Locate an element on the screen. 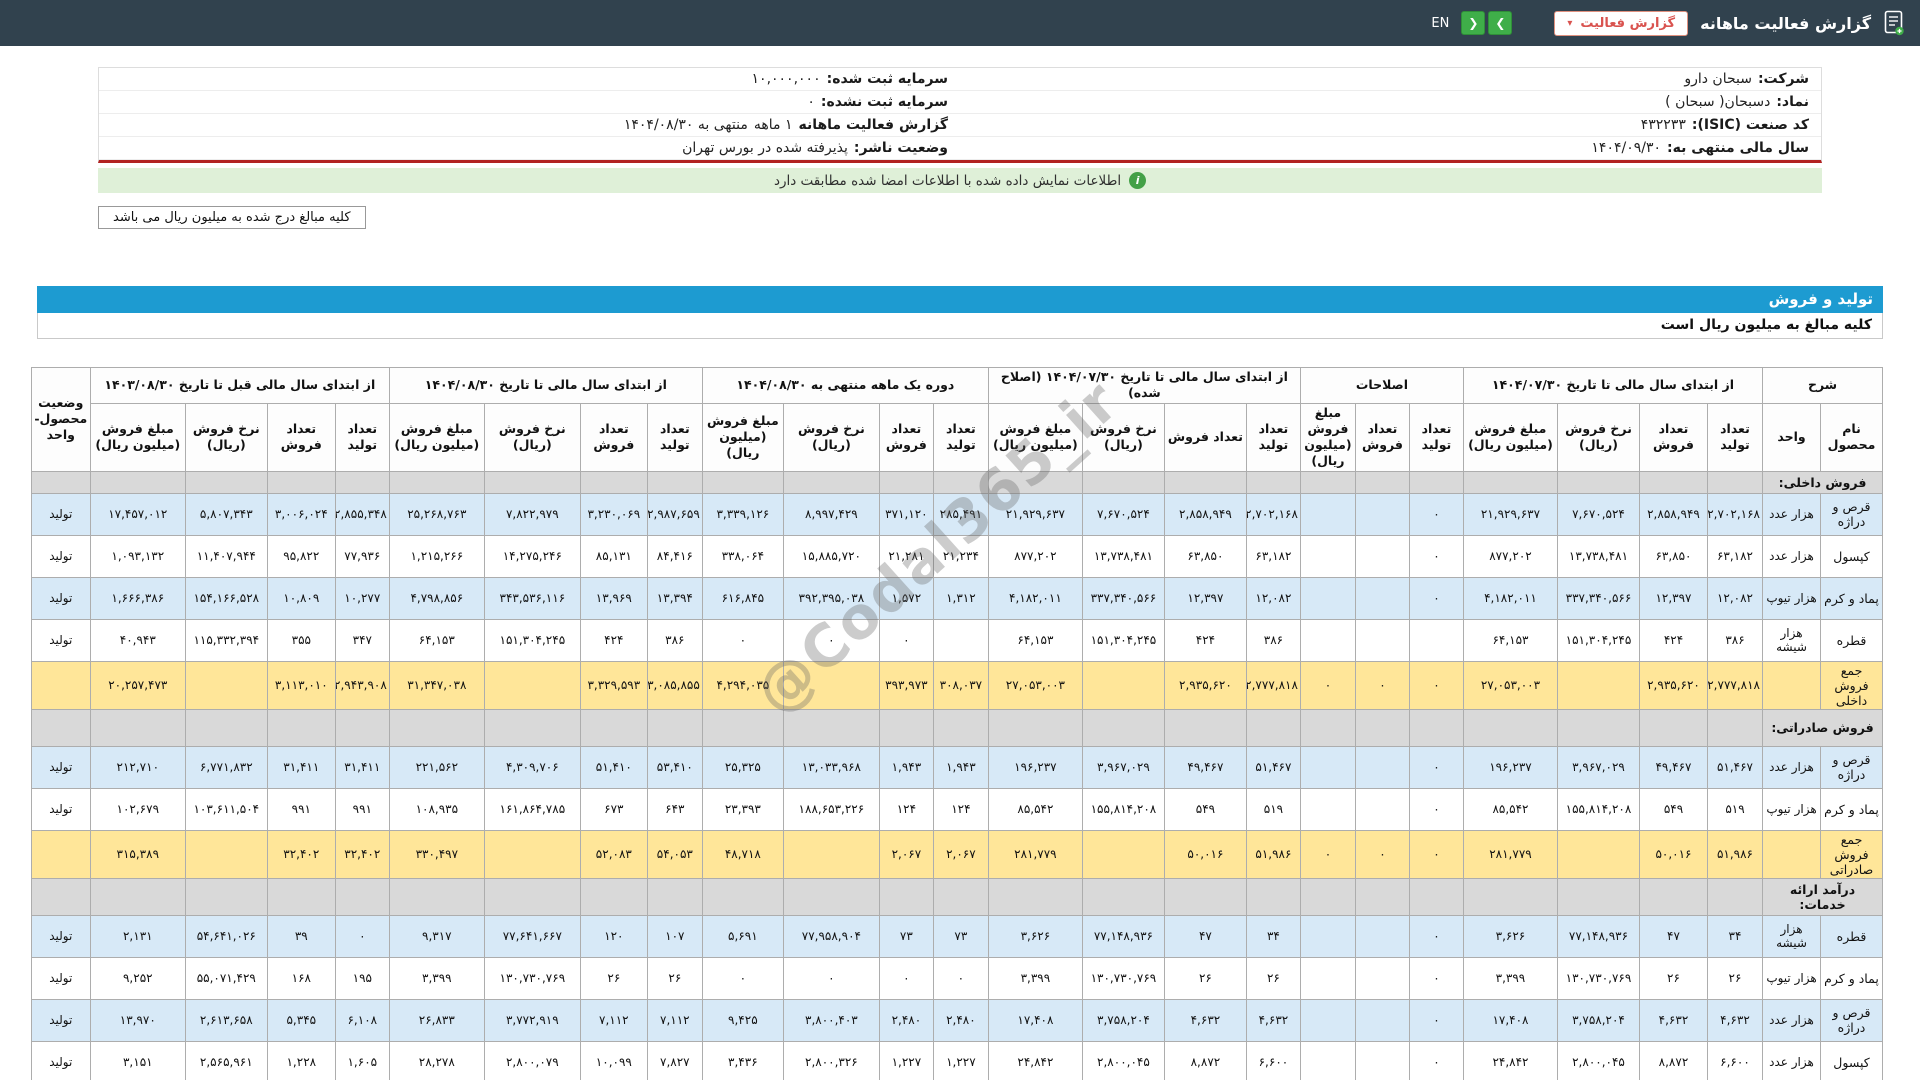 The image size is (1920, 1080). value-cell: ۶۳,۸۵۰ is located at coordinates (1205, 556).